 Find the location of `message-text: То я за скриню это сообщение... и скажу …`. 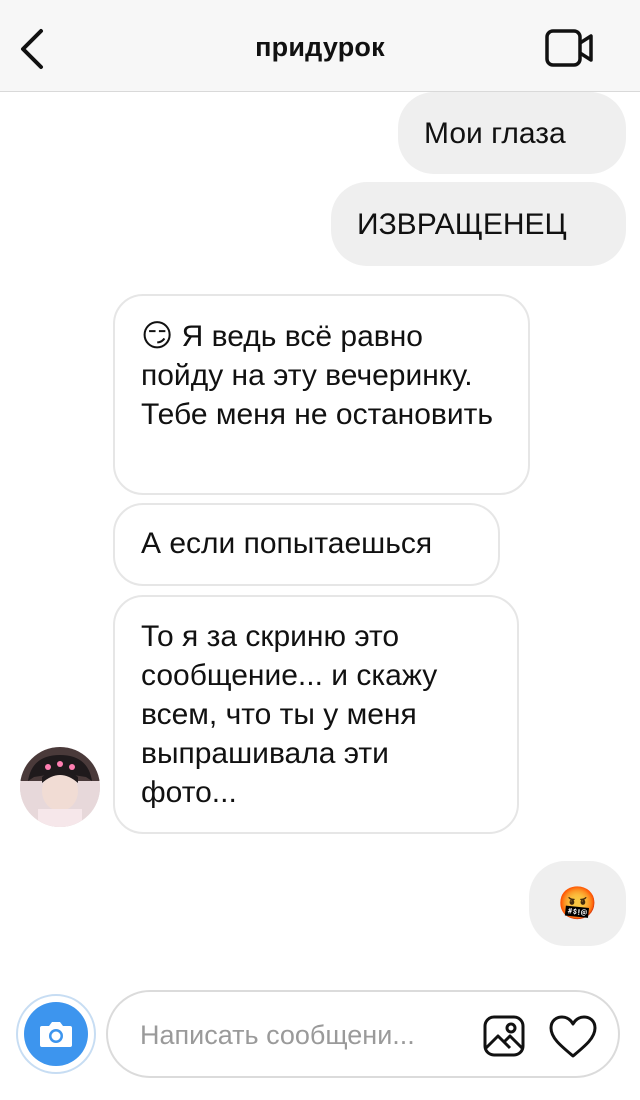

message-text: То я за скриню это сообщение... и скажу … is located at coordinates (289, 714).